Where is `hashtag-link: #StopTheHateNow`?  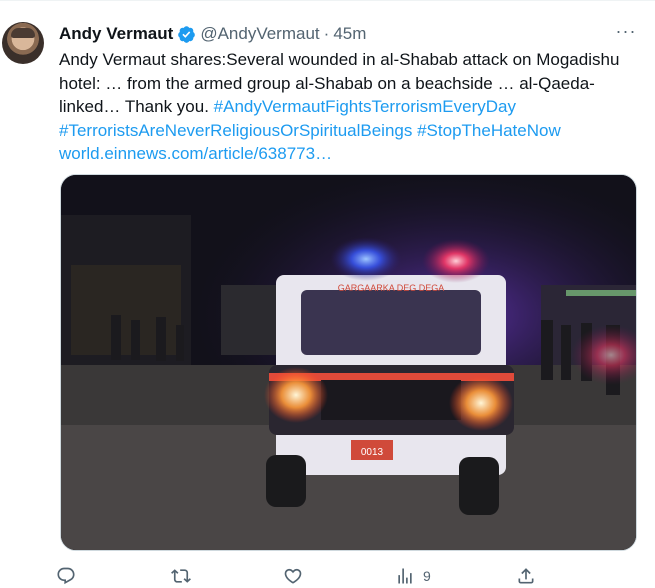
hashtag-link: #StopTheHateNow is located at coordinates (489, 130).